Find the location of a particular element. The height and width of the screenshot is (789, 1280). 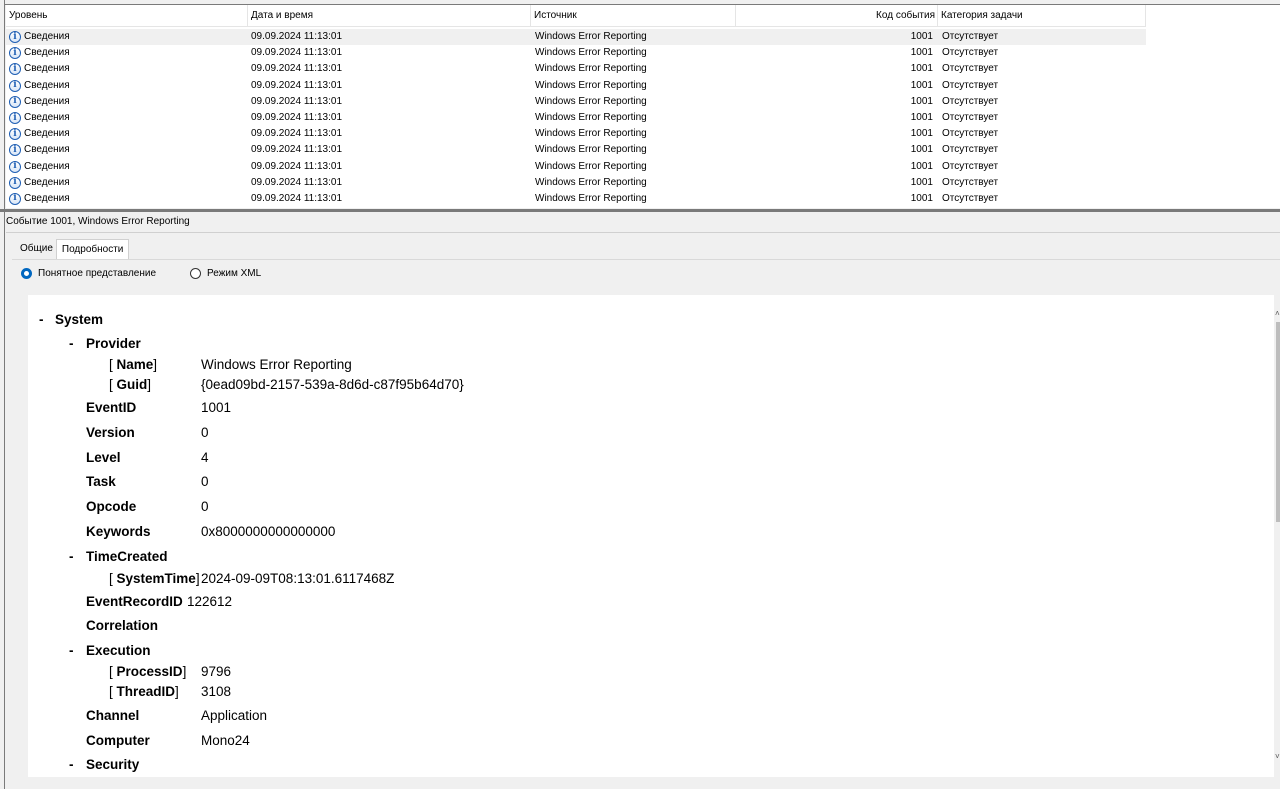

radio-xml-view: Режим XML is located at coordinates (225, 273).